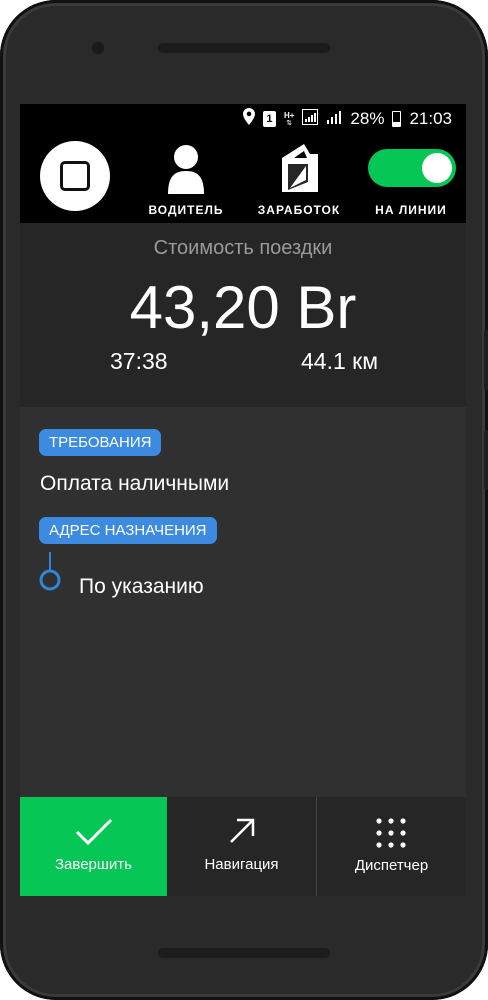 Image resolution: width=488 pixels, height=1000 pixels. What do you see at coordinates (310, 119) in the screenshot?
I see `signal-icon` at bounding box center [310, 119].